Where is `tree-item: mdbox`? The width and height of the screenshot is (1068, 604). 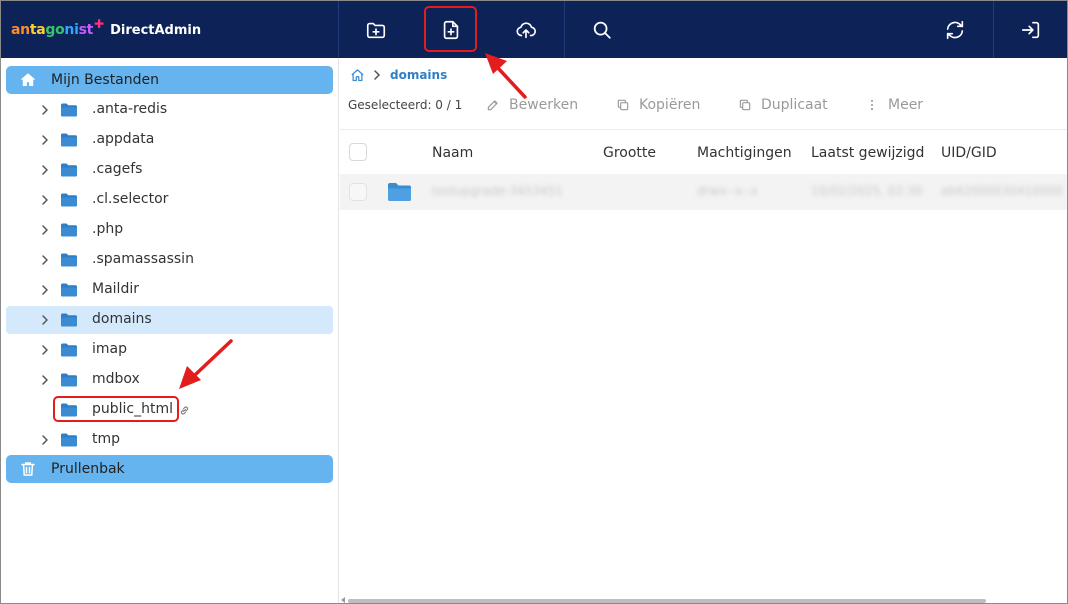
tree-item: mdbox is located at coordinates (169, 380).